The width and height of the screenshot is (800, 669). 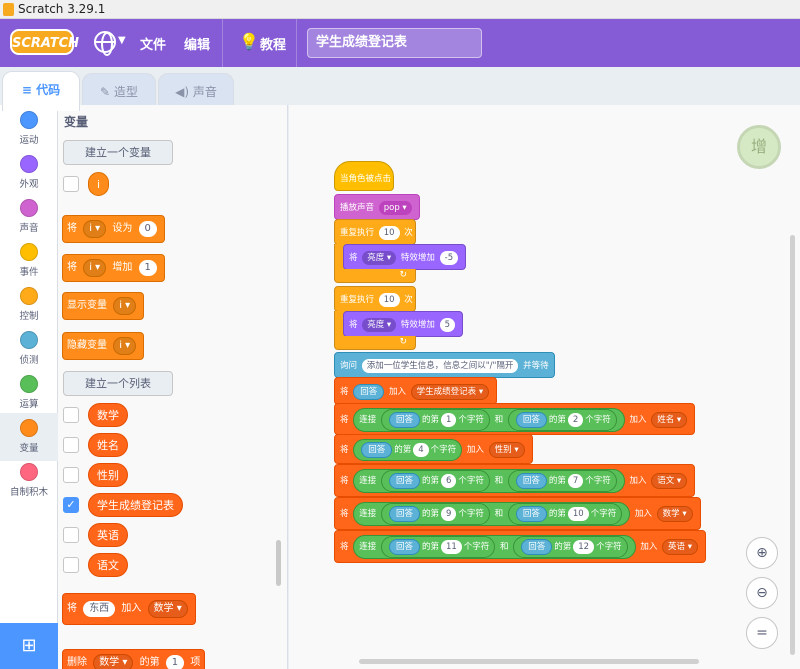 I want to click on category-looks: 外观, so click(x=29, y=177).